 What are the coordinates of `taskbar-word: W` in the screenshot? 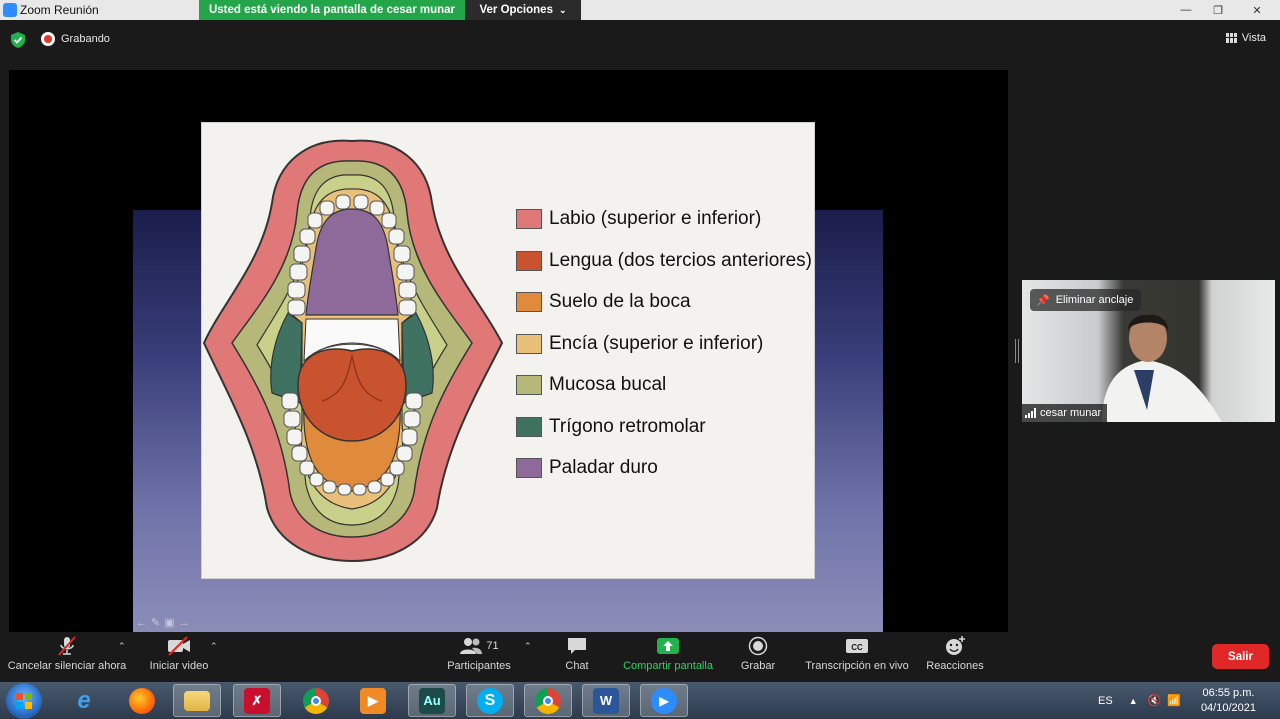 It's located at (606, 700).